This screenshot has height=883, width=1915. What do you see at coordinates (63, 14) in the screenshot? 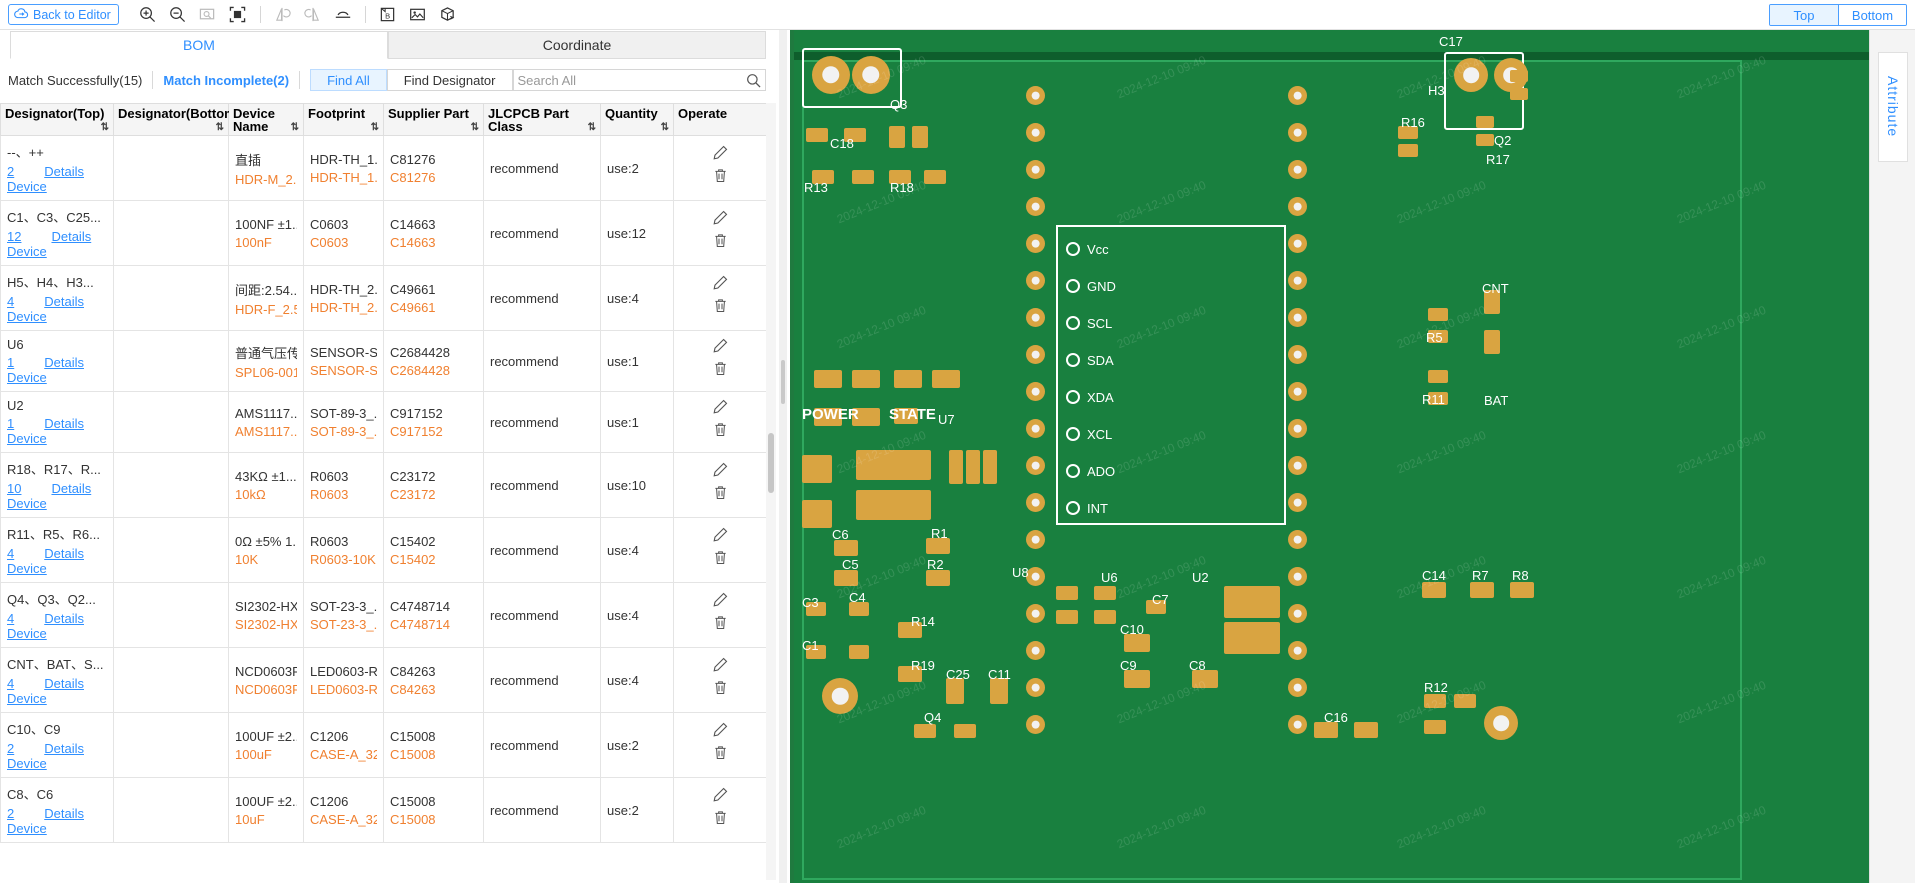
I see `back-to-editor-button: Back to Editor` at bounding box center [63, 14].